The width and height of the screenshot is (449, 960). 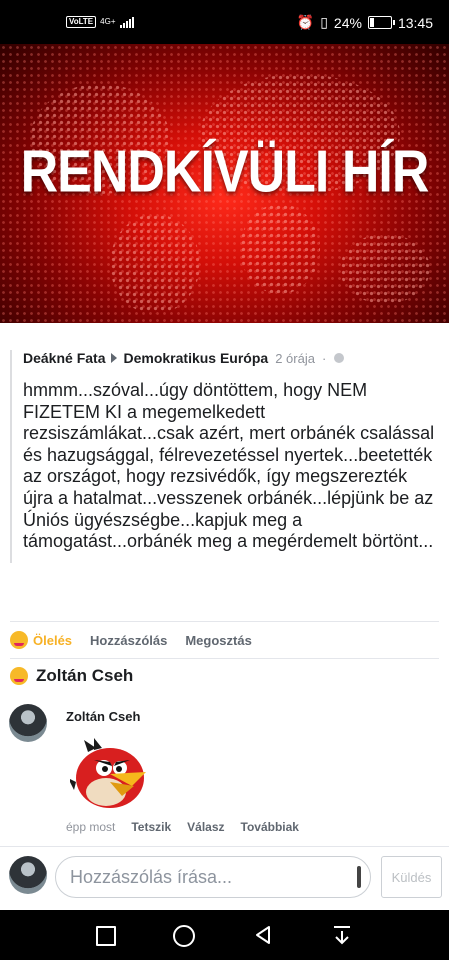 What do you see at coordinates (224, 22) in the screenshot?
I see `status-bar: VoLTE 4G+ ⏰ ▯ 24% 13:45` at bounding box center [224, 22].